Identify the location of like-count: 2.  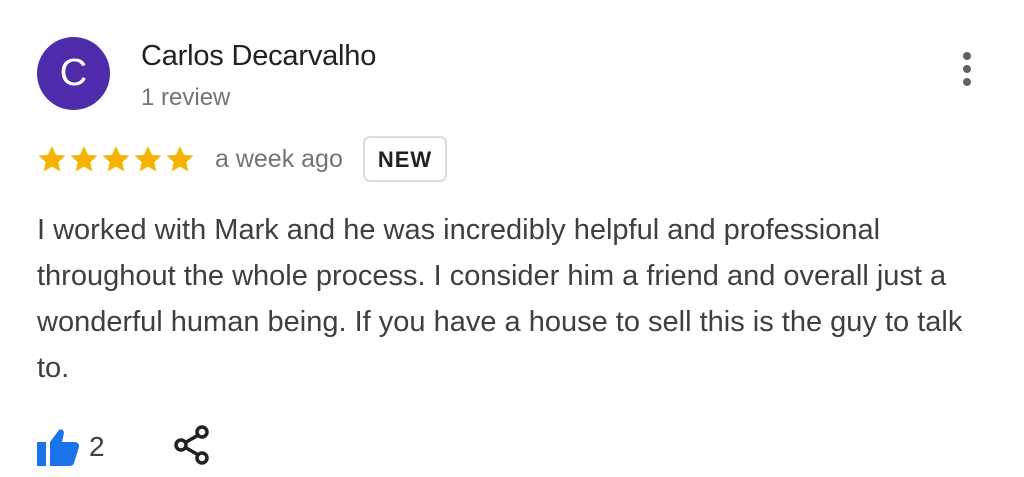
(97, 446).